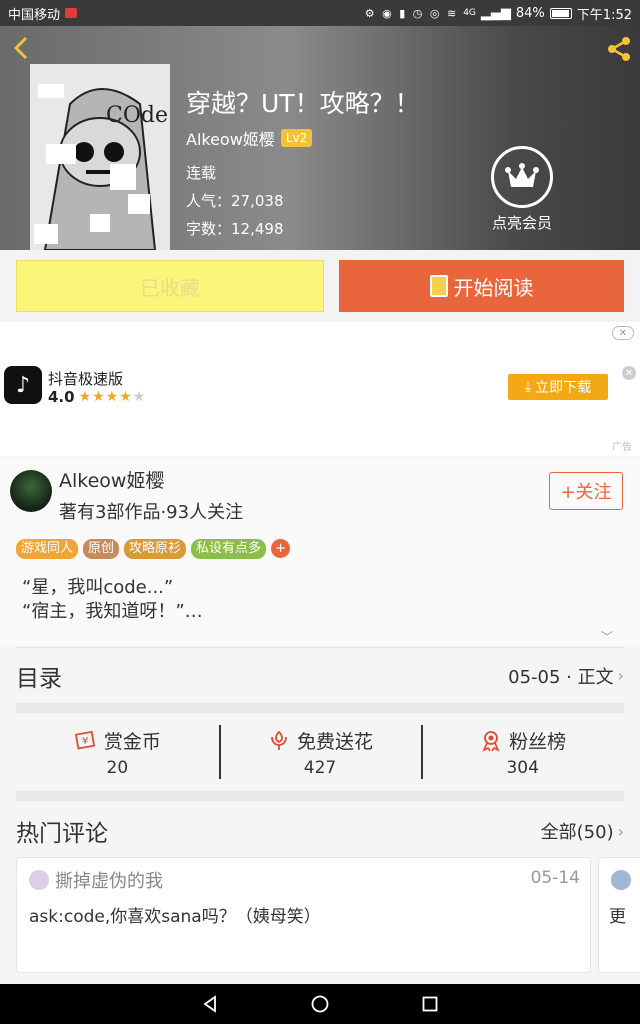 The image size is (640, 1024). Describe the element at coordinates (563, 388) in the screenshot. I see `ad-download-label: 立即下载` at that location.